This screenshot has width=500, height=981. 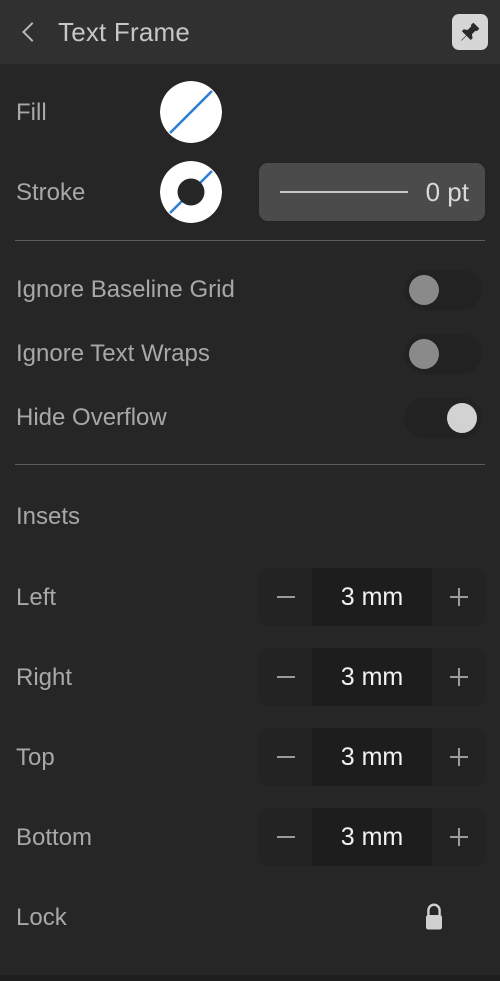 What do you see at coordinates (54, 837) in the screenshot?
I see `inset-bottom-label: Bottom` at bounding box center [54, 837].